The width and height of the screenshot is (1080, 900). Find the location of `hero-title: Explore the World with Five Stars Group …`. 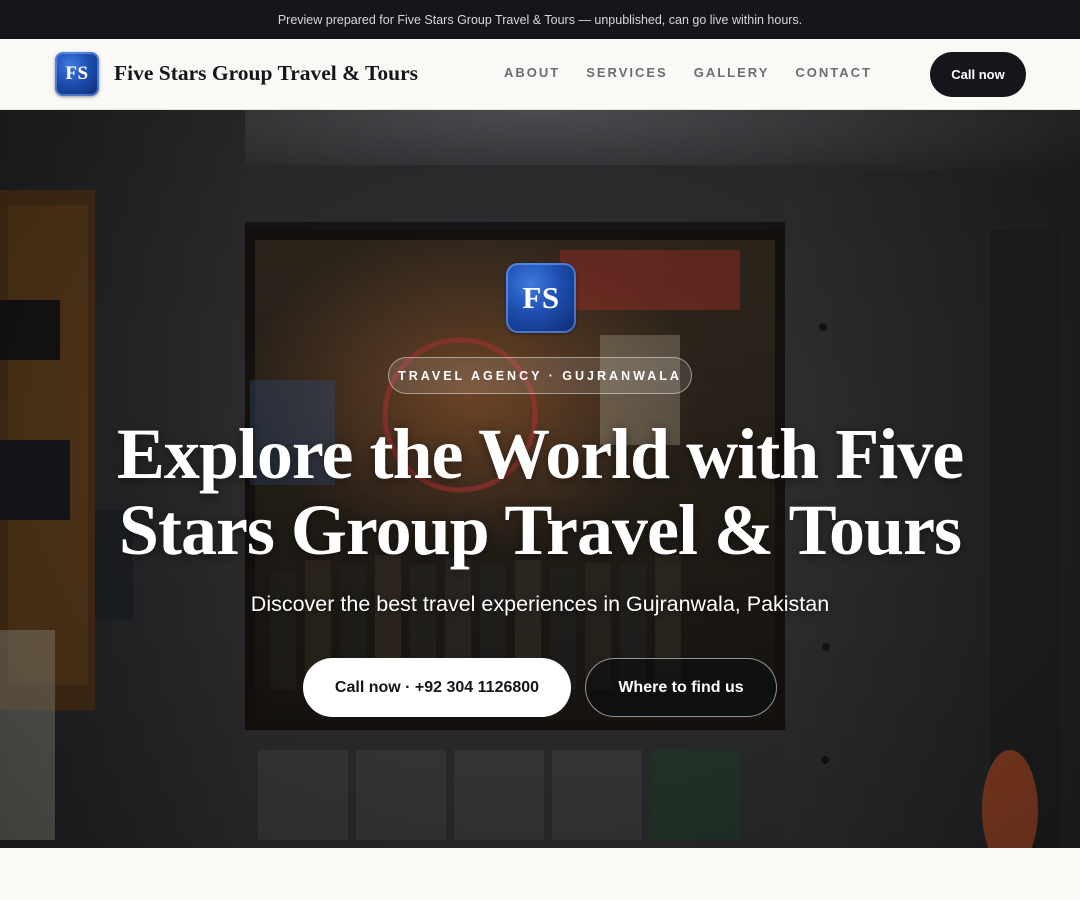

hero-title: Explore the World with Five Stars Group … is located at coordinates (540, 492).